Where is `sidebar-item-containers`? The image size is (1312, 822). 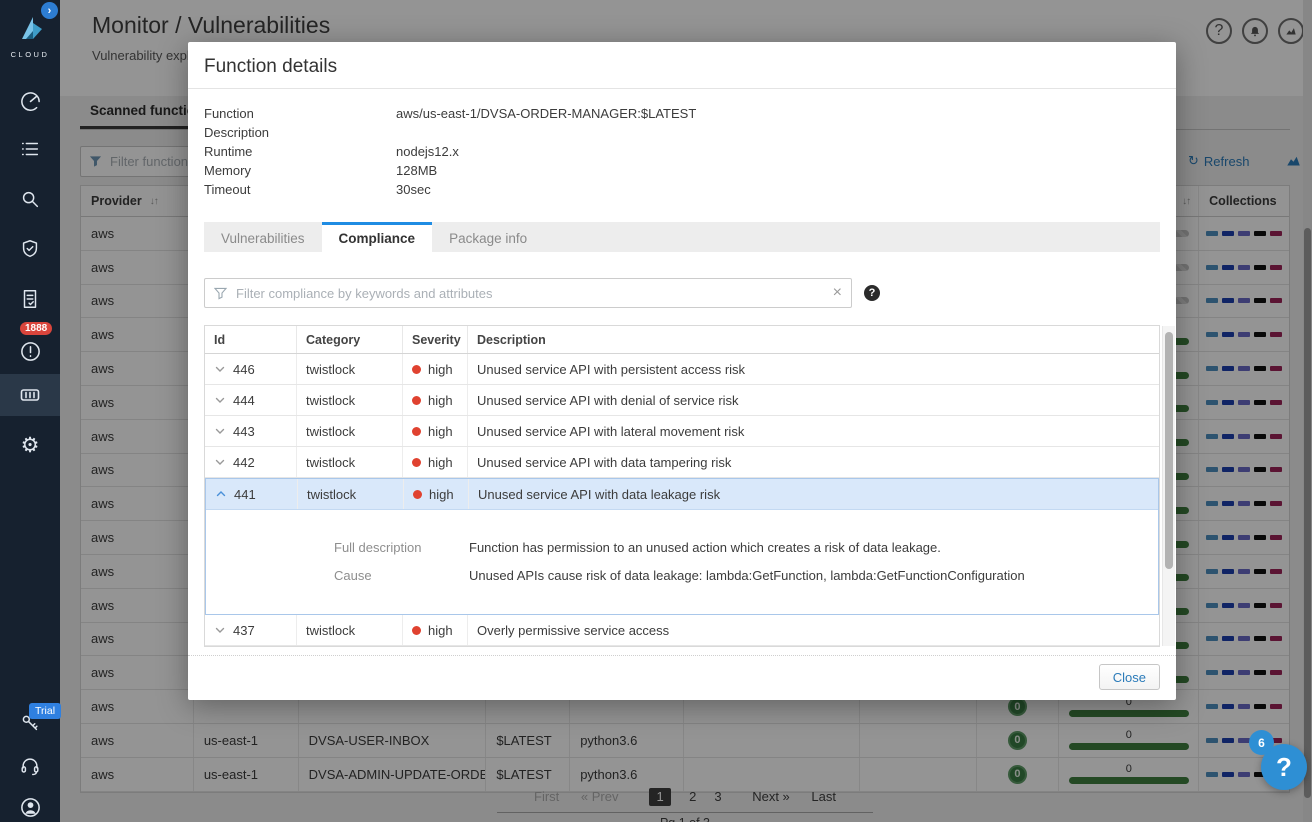 sidebar-item-containers is located at coordinates (30, 395).